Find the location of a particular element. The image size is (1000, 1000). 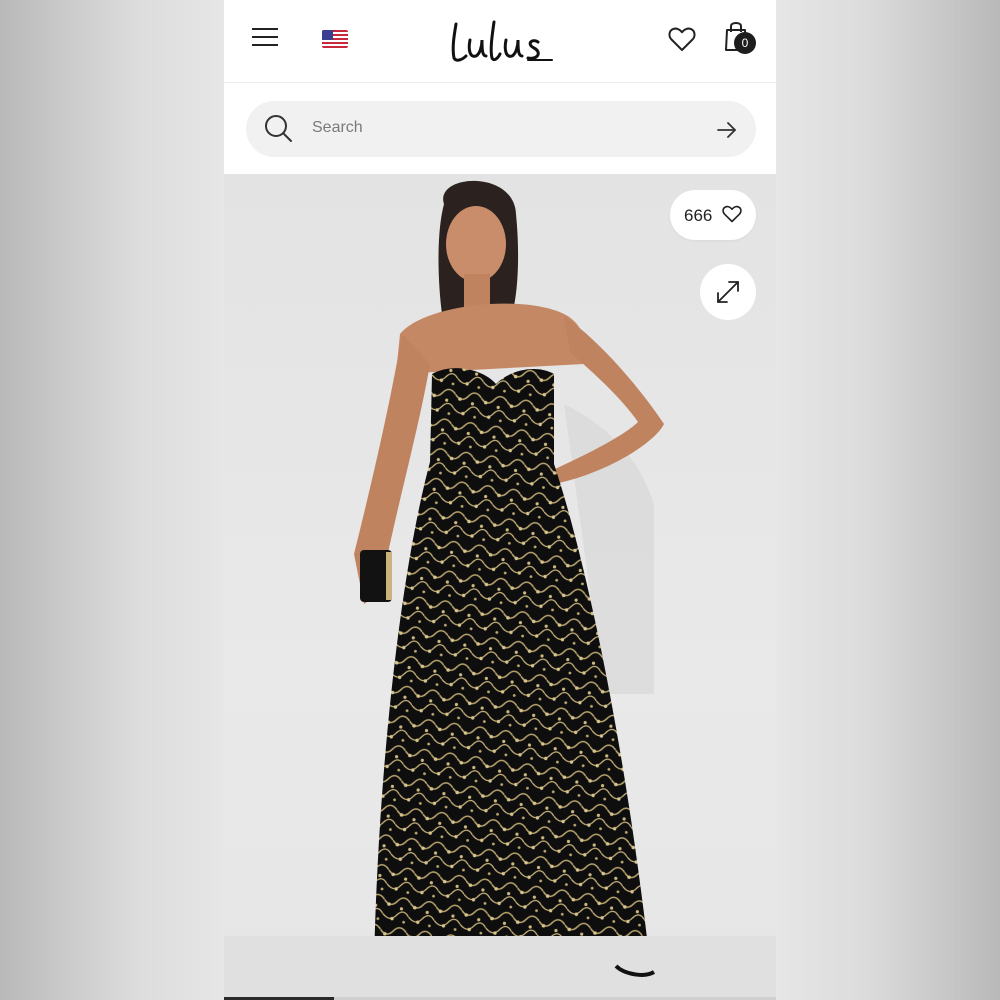

arrow-right-icon is located at coordinates (727, 130).